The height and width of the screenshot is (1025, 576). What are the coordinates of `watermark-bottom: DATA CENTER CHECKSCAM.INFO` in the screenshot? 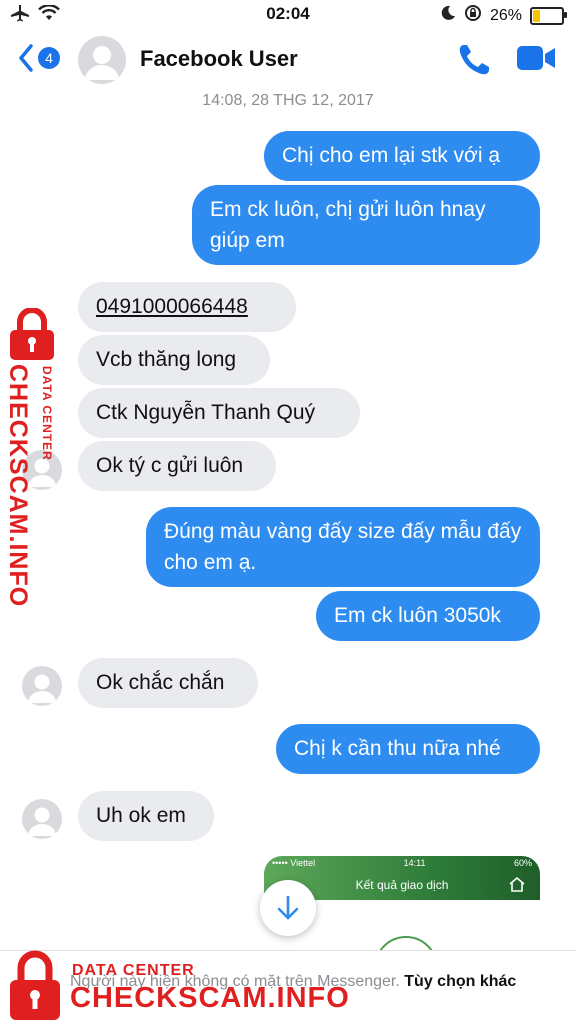 It's located at (186, 986).